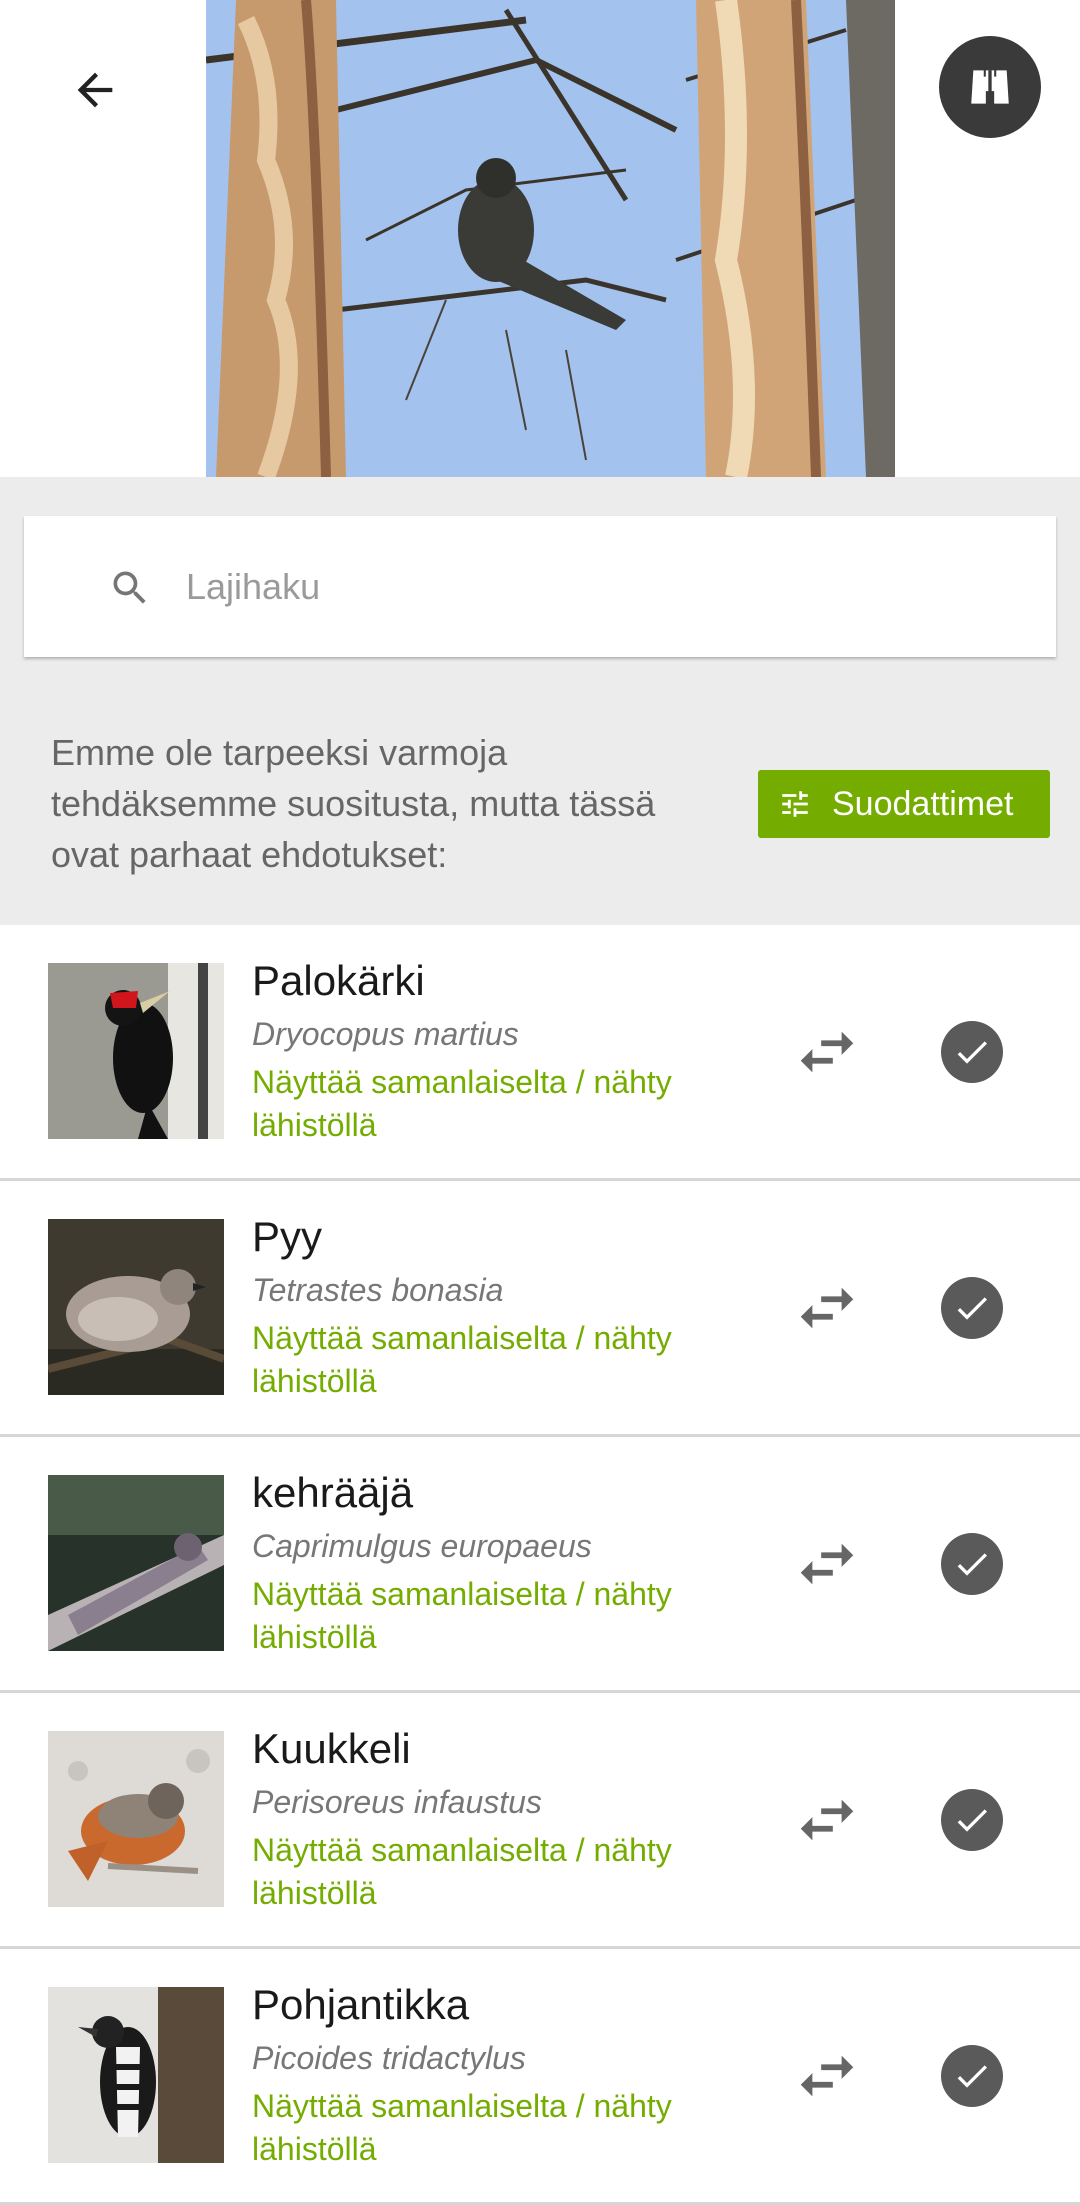 The image size is (1080, 2205). Describe the element at coordinates (795, 804) in the screenshot. I see `tune-icon` at that location.